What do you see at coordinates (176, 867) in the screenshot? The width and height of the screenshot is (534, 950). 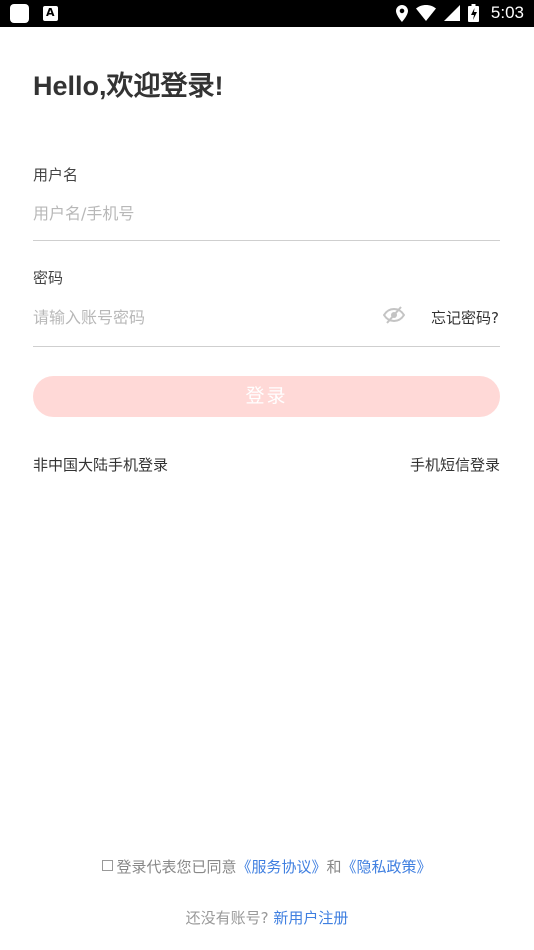 I see `agree-text: 登录代表您已同意` at bounding box center [176, 867].